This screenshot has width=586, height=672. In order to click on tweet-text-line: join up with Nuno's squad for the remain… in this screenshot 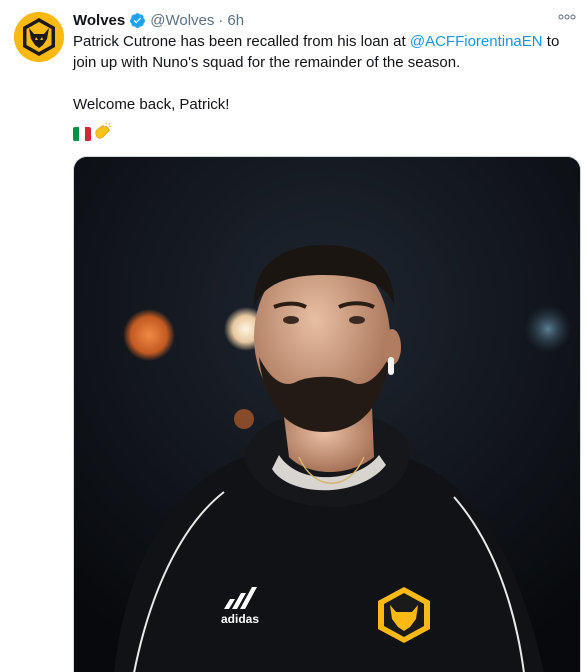, I will do `click(267, 62)`.